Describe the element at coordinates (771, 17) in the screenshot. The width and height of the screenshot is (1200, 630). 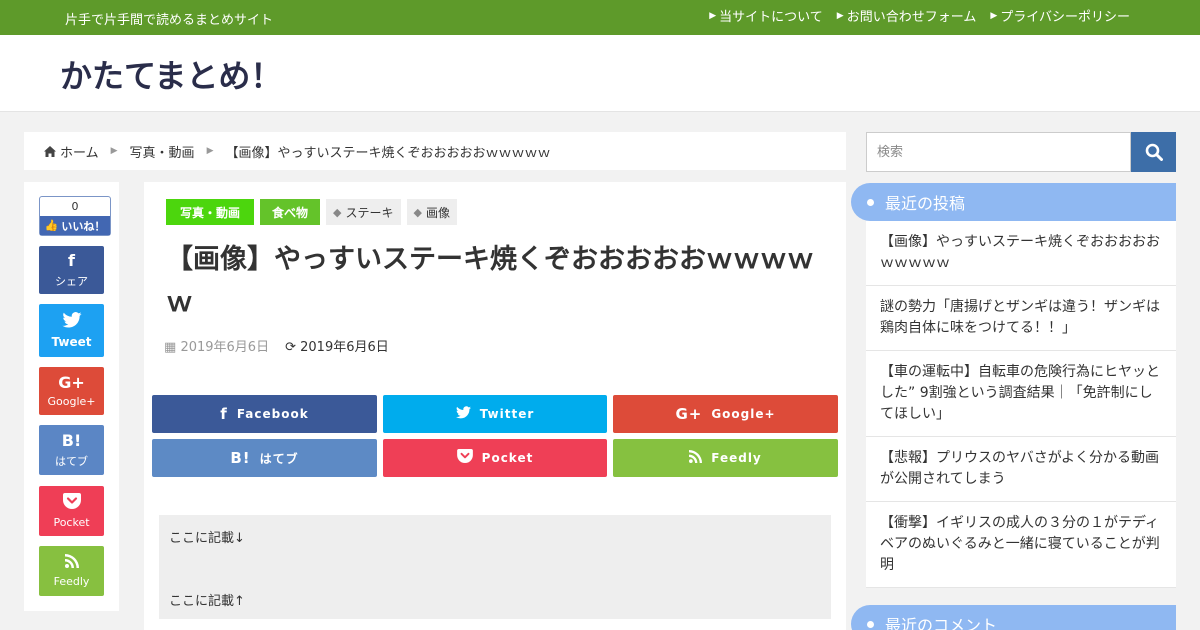
I see `nav-link-about-label: 当サイトについて` at that location.